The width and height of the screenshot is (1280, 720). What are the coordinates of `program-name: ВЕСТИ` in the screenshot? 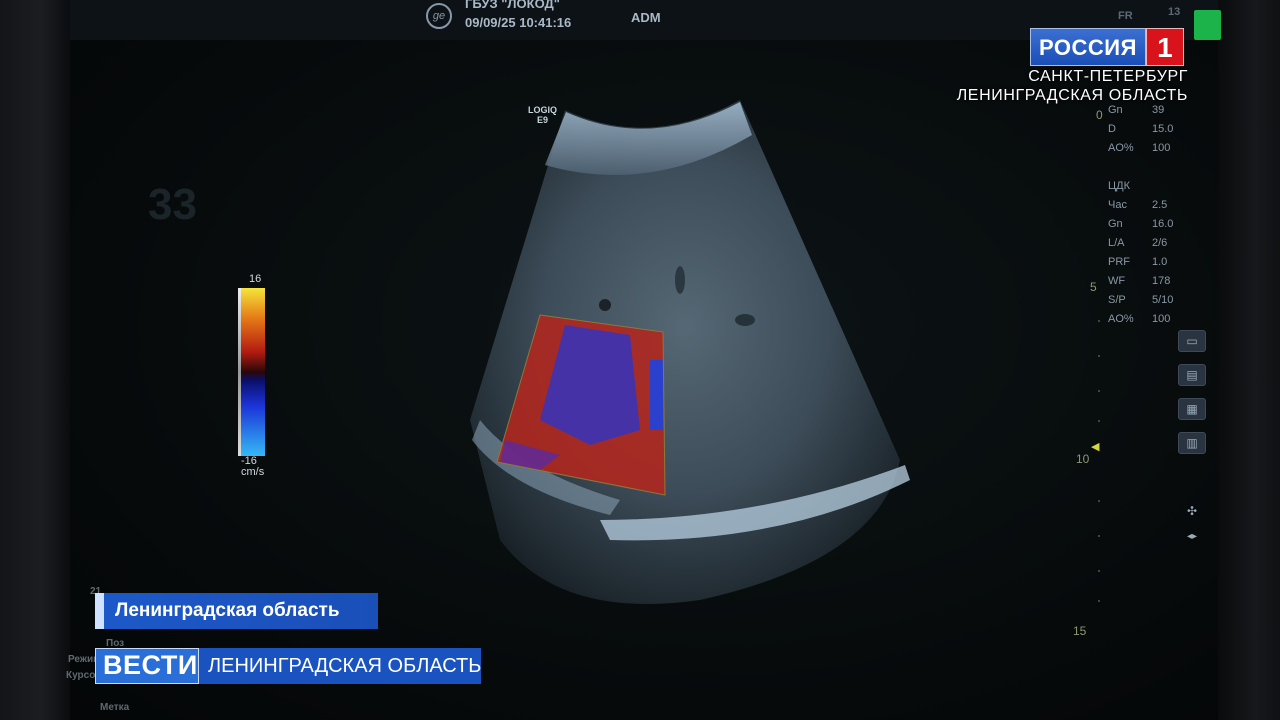 It's located at (150, 665).